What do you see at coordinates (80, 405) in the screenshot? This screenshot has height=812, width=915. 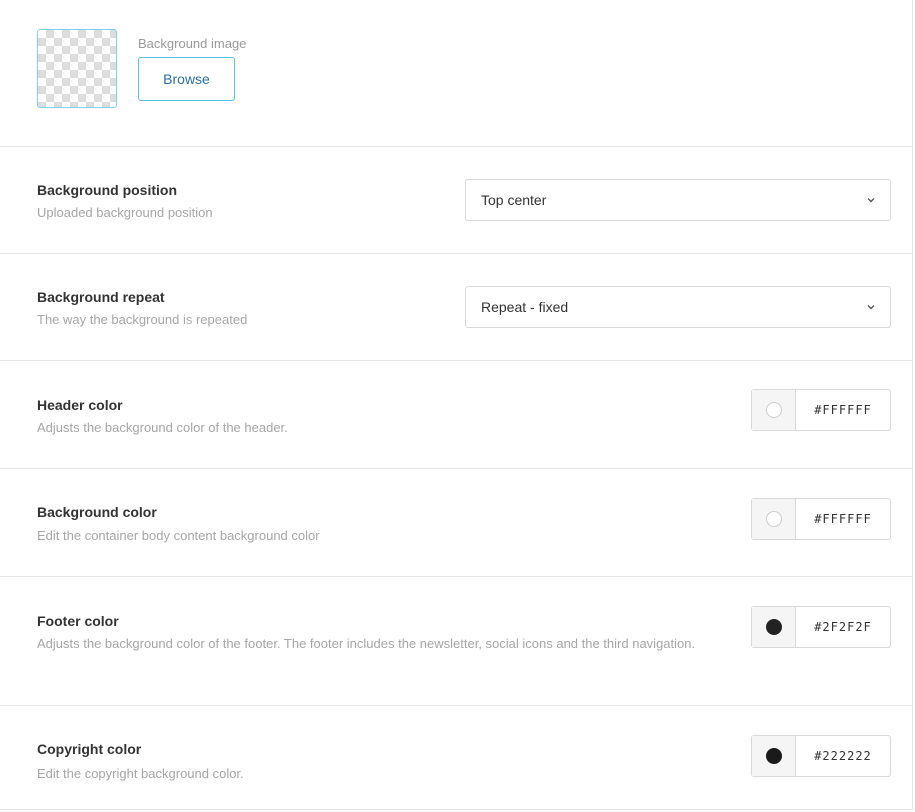 I see `setting-title: Header color` at bounding box center [80, 405].